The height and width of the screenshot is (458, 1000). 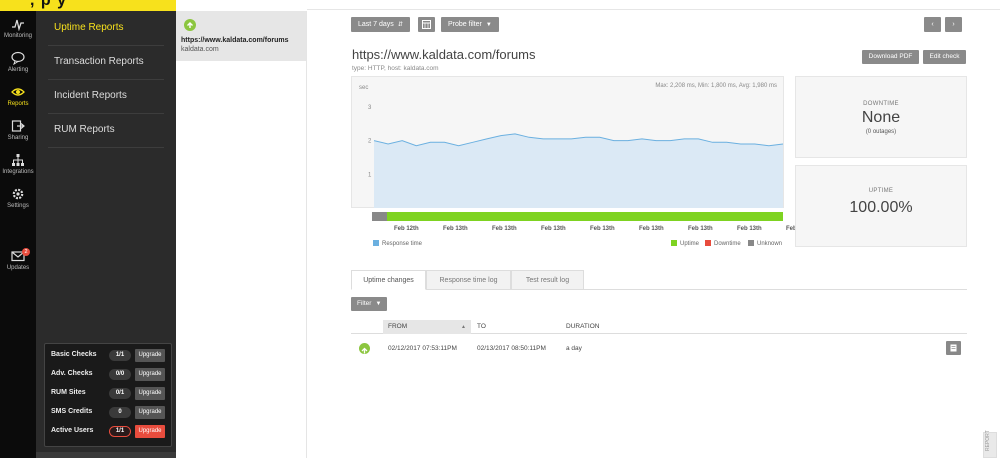 I want to click on table-header: FROM ▲ TO DURATION, so click(x=659, y=327).